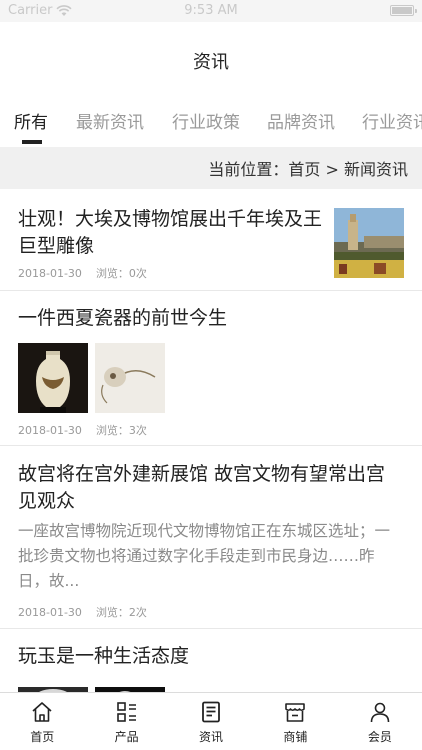  Describe the element at coordinates (126, 712) in the screenshot. I see `grid-list-icon` at that location.